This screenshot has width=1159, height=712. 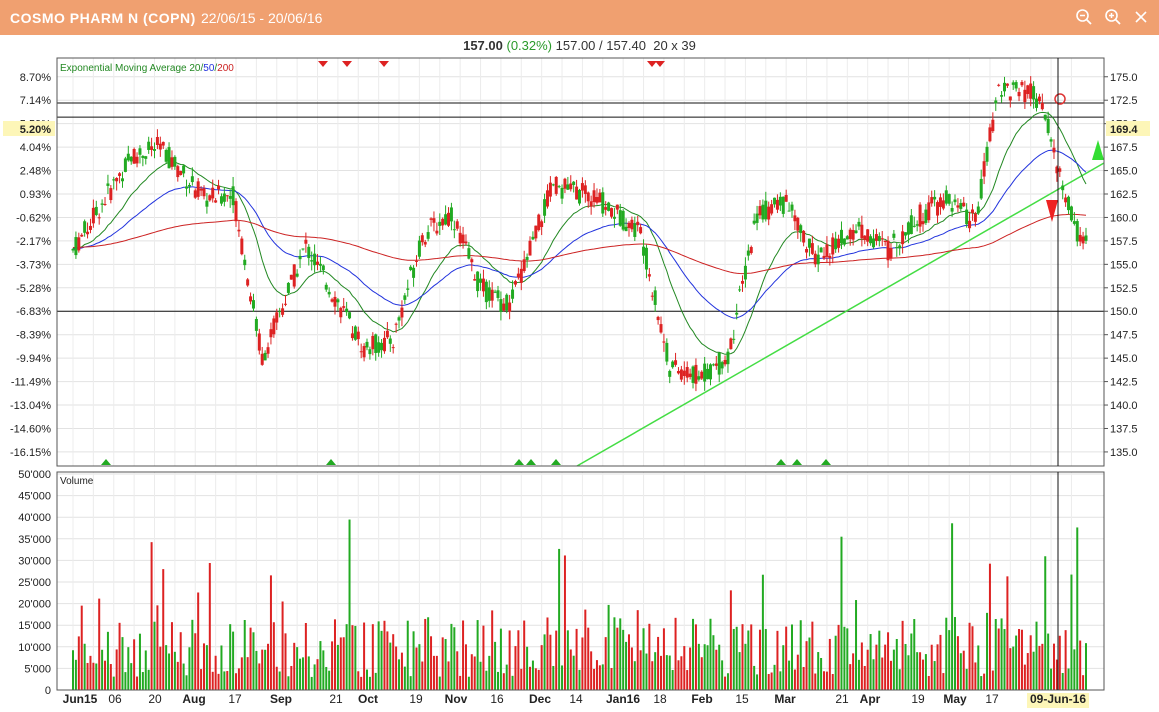 What do you see at coordinates (34, 540) in the screenshot?
I see `volume-tick-label: 35'000` at bounding box center [34, 540].